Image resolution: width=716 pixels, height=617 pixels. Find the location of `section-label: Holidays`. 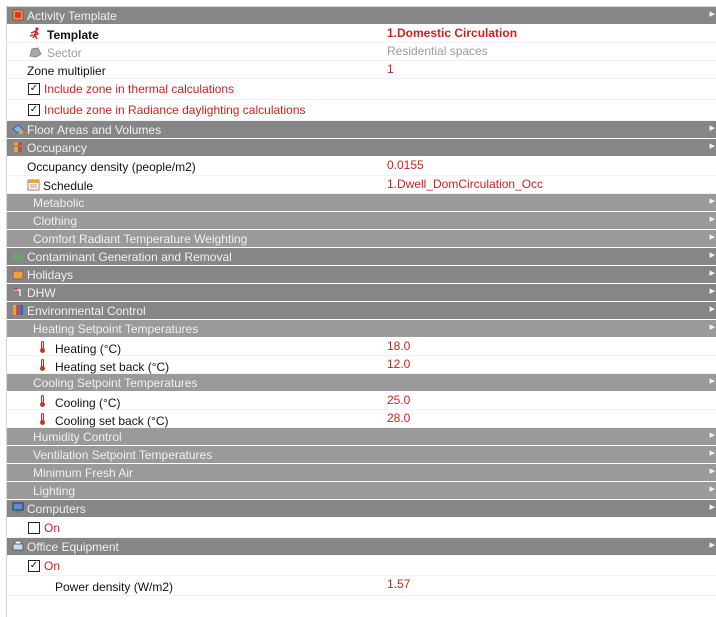

section-label: Holidays is located at coordinates (50, 275).